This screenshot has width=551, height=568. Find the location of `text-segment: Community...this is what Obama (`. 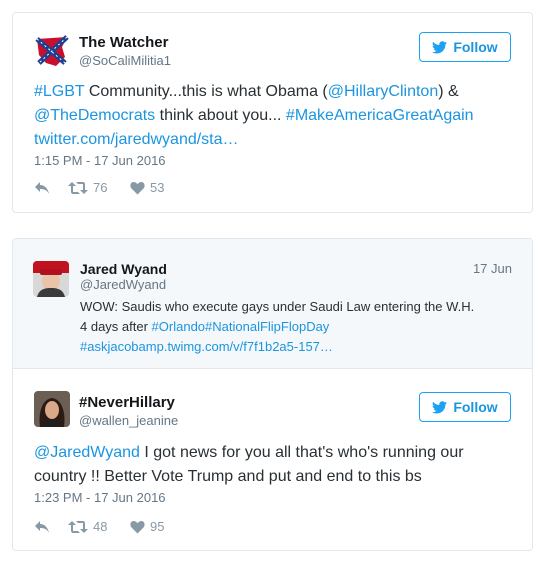

text-segment: Community...this is what Obama ( is located at coordinates (206, 91).